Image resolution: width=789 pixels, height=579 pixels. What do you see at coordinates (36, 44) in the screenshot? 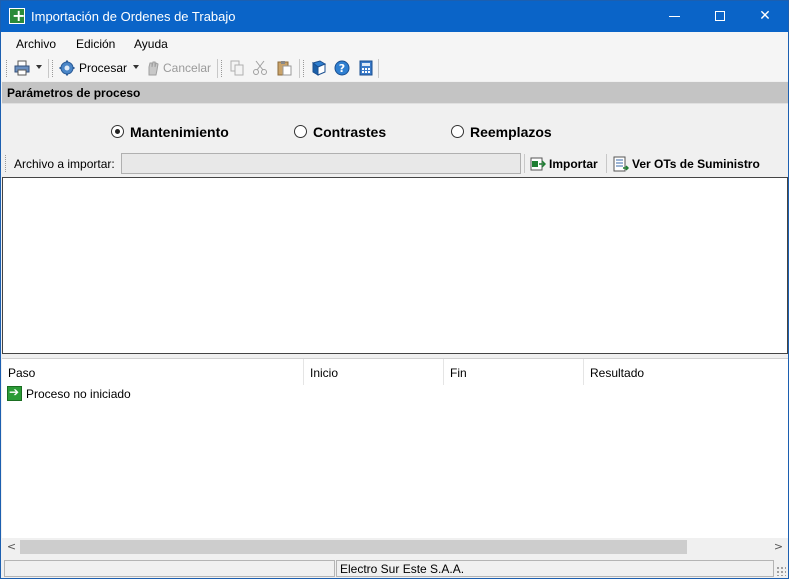
I see `menu-archivo: Archivo` at bounding box center [36, 44].